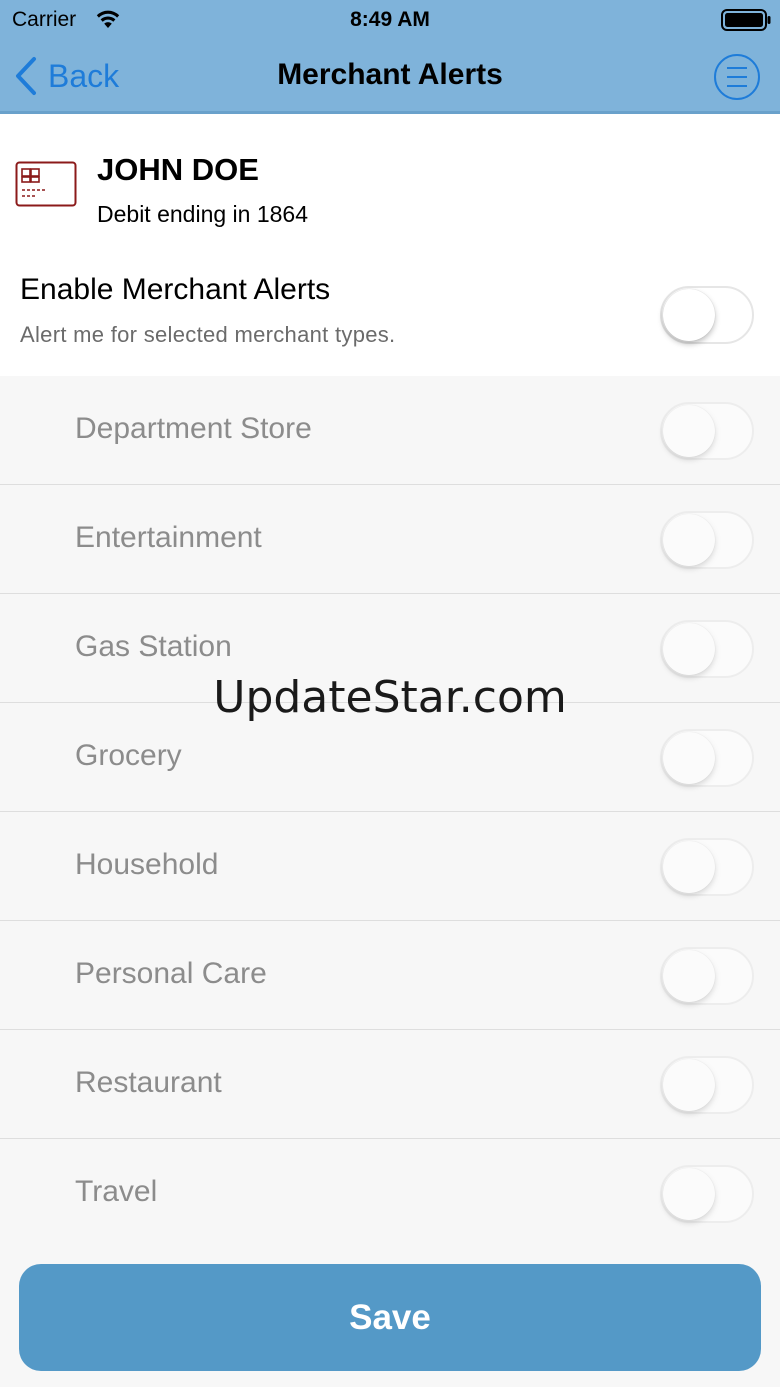  I want to click on battery-icon, so click(746, 20).